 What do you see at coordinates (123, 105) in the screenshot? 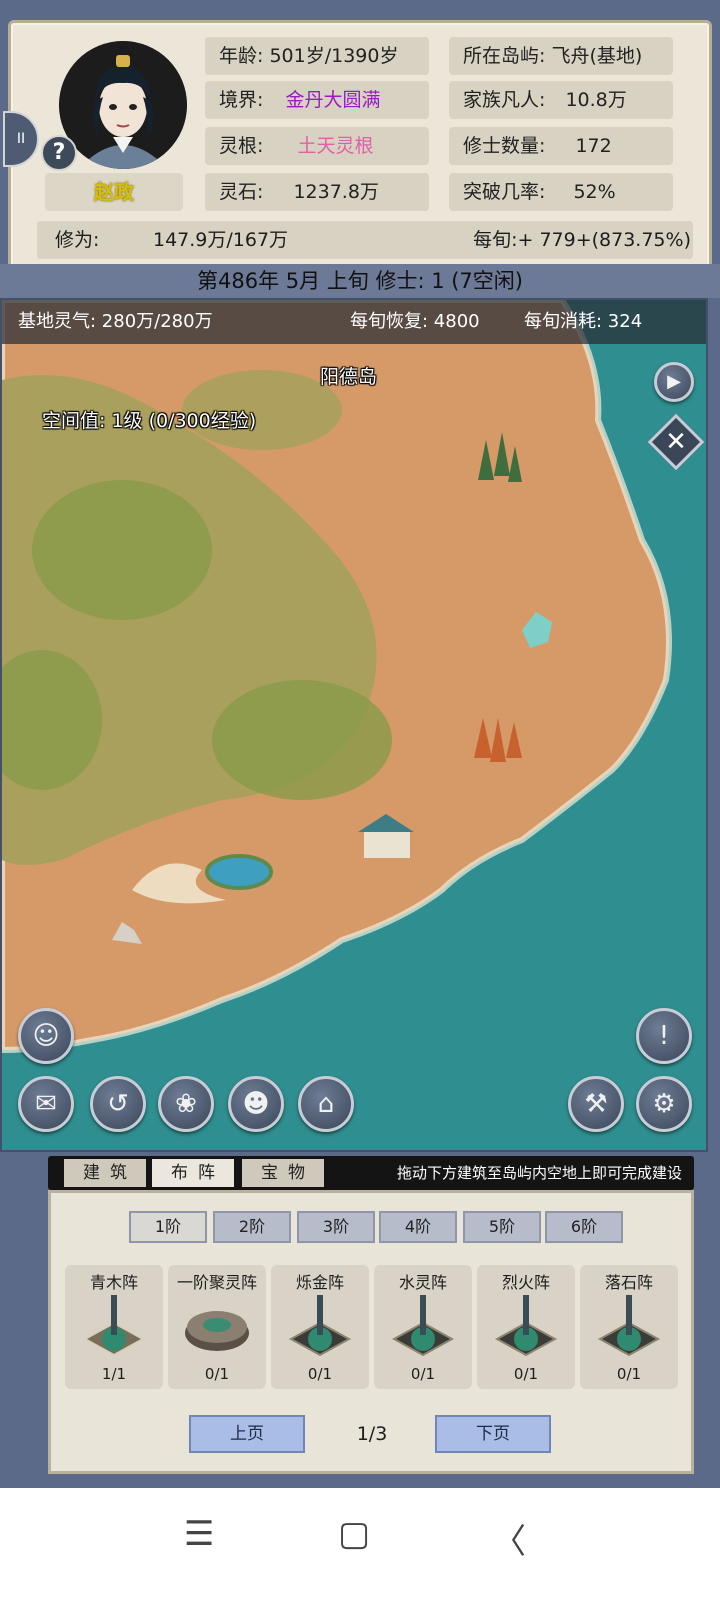
I see `character-portrait` at bounding box center [123, 105].